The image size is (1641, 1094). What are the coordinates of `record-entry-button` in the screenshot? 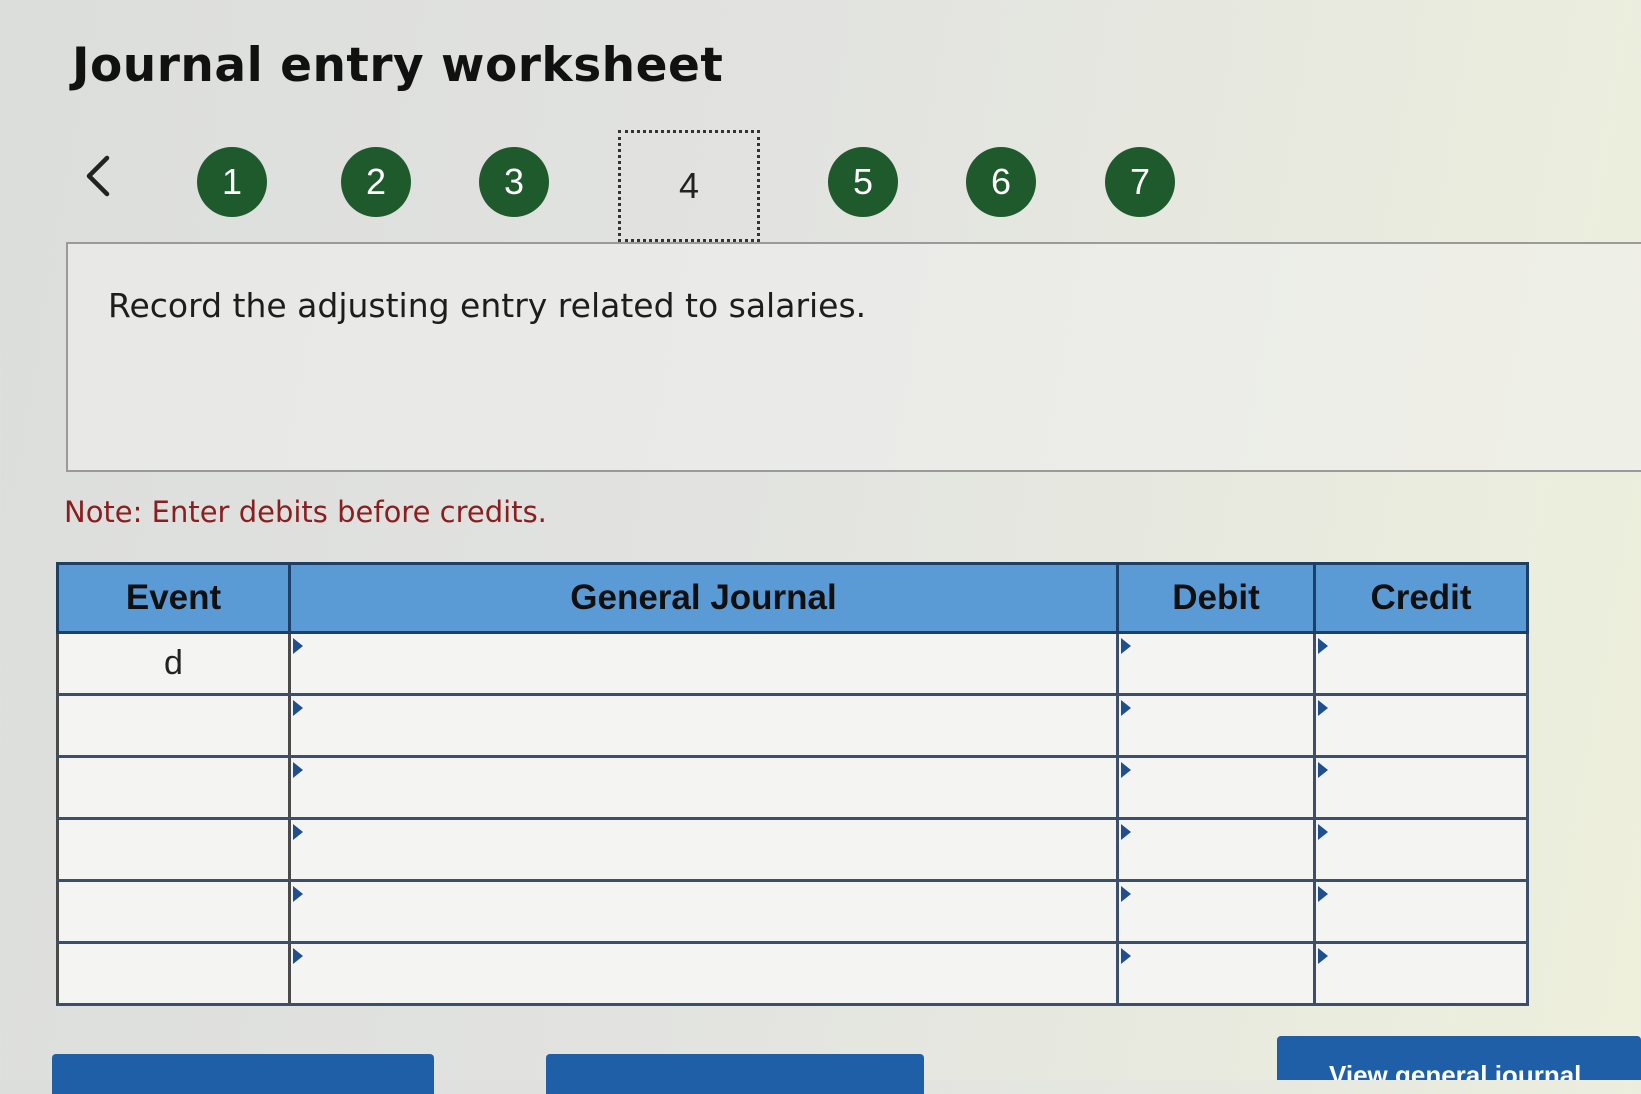 It's located at (243, 1074).